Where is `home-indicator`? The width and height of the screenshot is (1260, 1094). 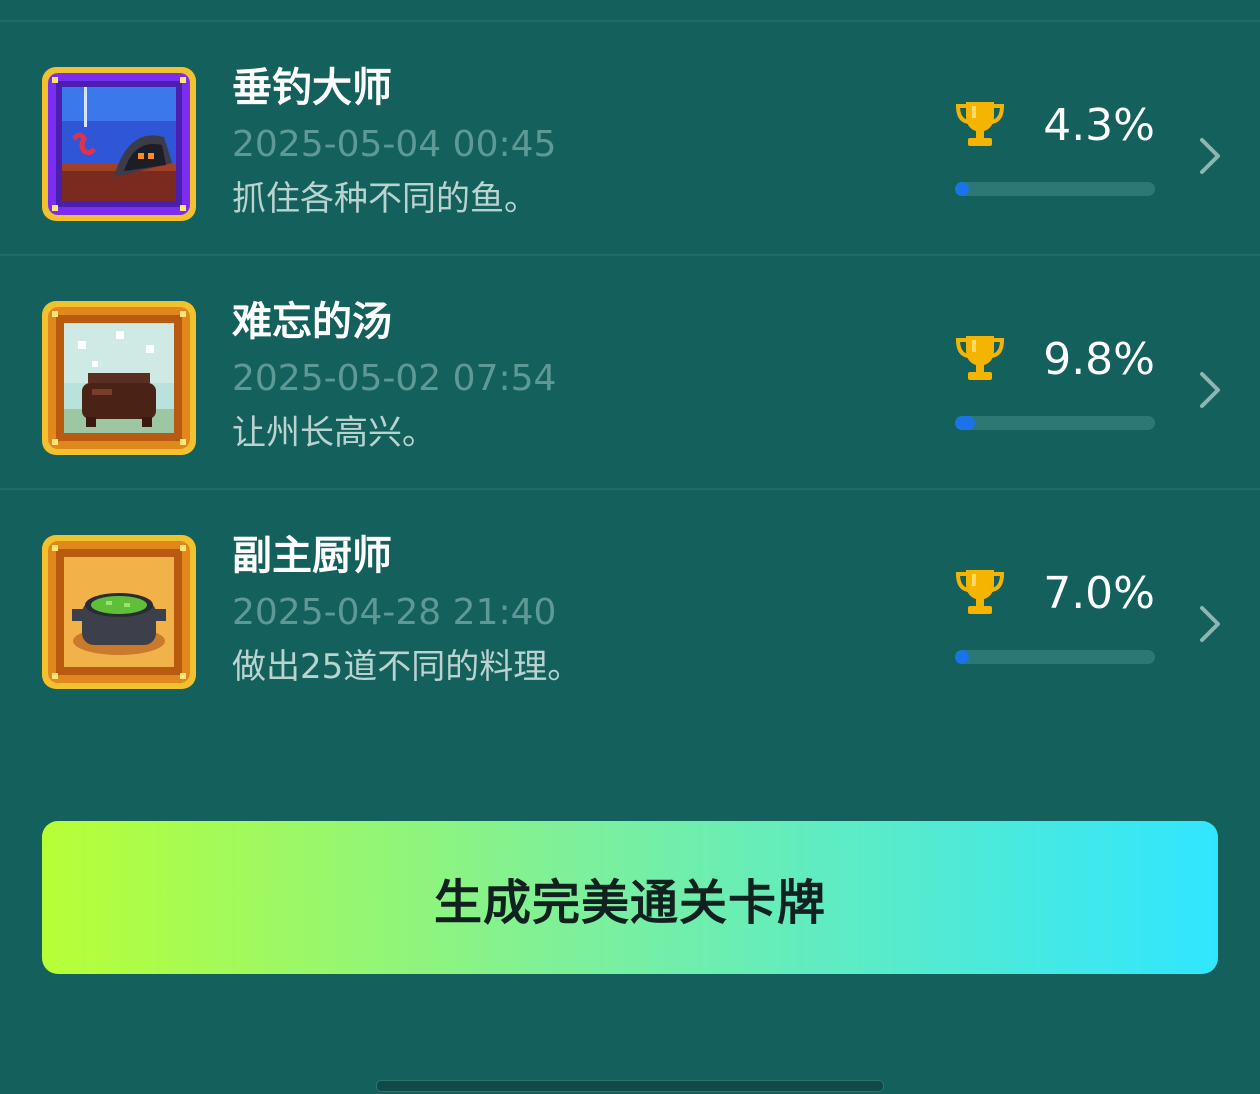 home-indicator is located at coordinates (630, 1086).